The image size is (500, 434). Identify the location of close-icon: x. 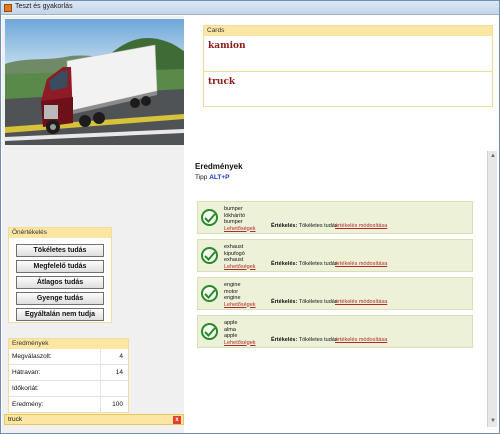
(177, 420).